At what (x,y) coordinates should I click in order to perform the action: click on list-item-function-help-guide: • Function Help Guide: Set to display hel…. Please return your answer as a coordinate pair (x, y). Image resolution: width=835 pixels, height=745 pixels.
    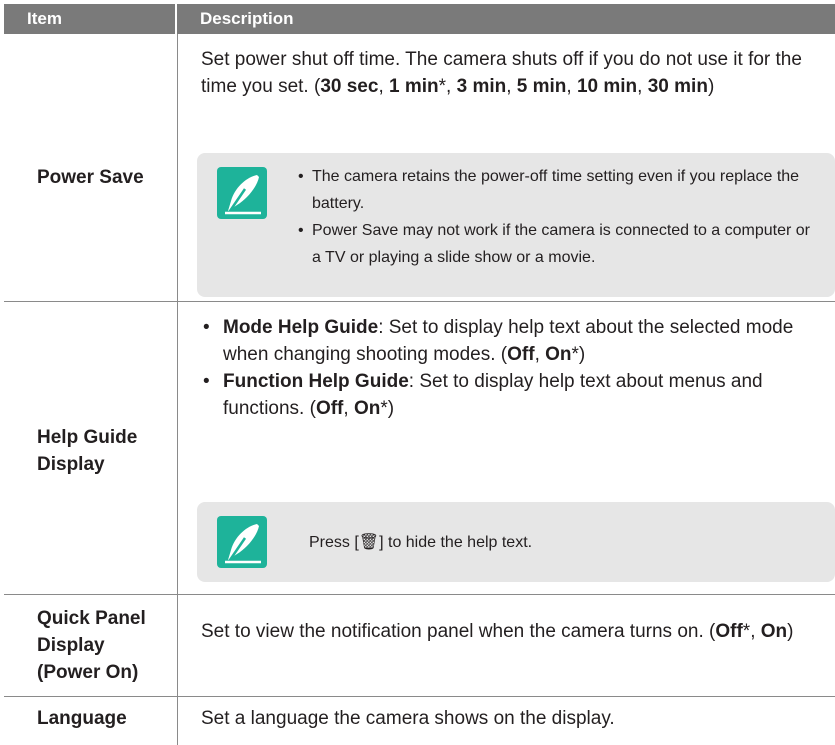
    Looking at the image, I should click on (483, 395).